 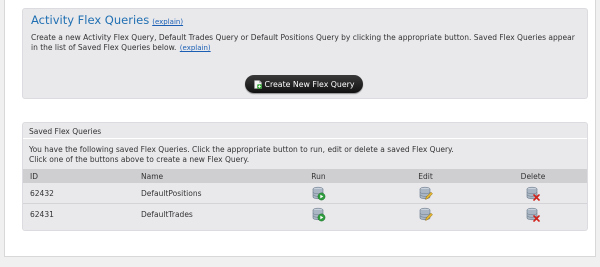 I want to click on description-explain-link: (explain), so click(x=195, y=48).